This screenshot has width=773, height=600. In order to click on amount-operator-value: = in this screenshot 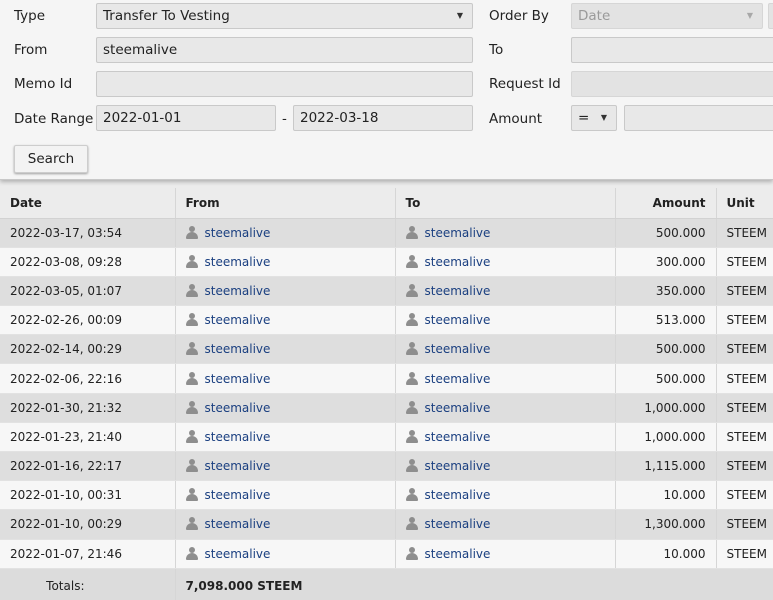, I will do `click(584, 118)`.